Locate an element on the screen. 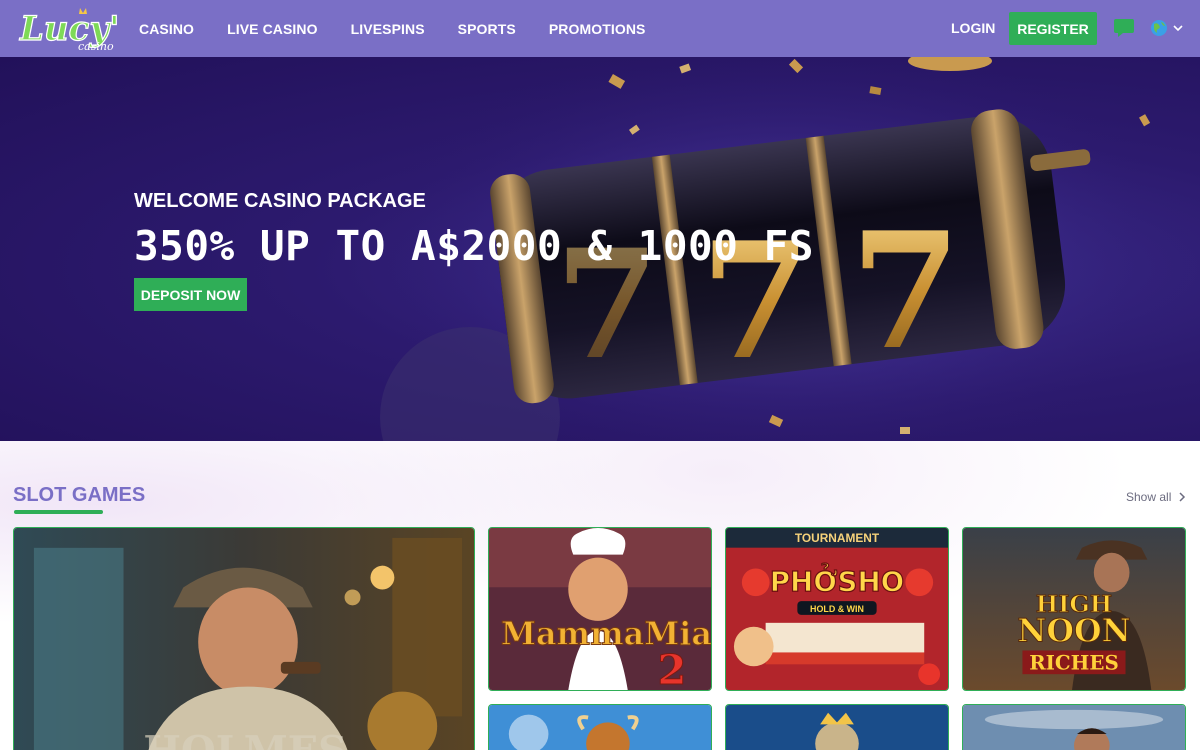 The image size is (1200, 750). deposit-now-button: DEPOSIT NOW is located at coordinates (190, 294).